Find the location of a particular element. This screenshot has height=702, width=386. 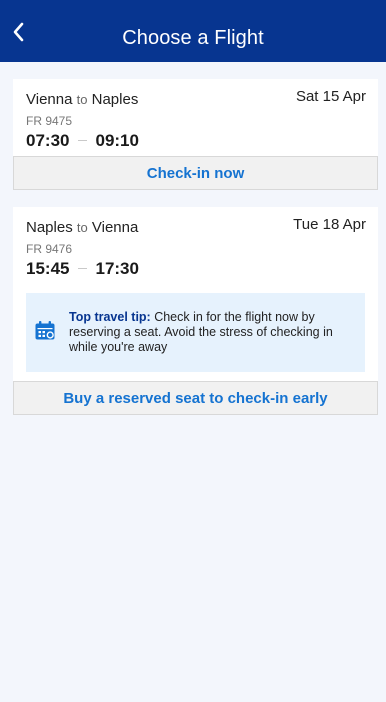

app-header: Choose a Flight is located at coordinates (193, 31).